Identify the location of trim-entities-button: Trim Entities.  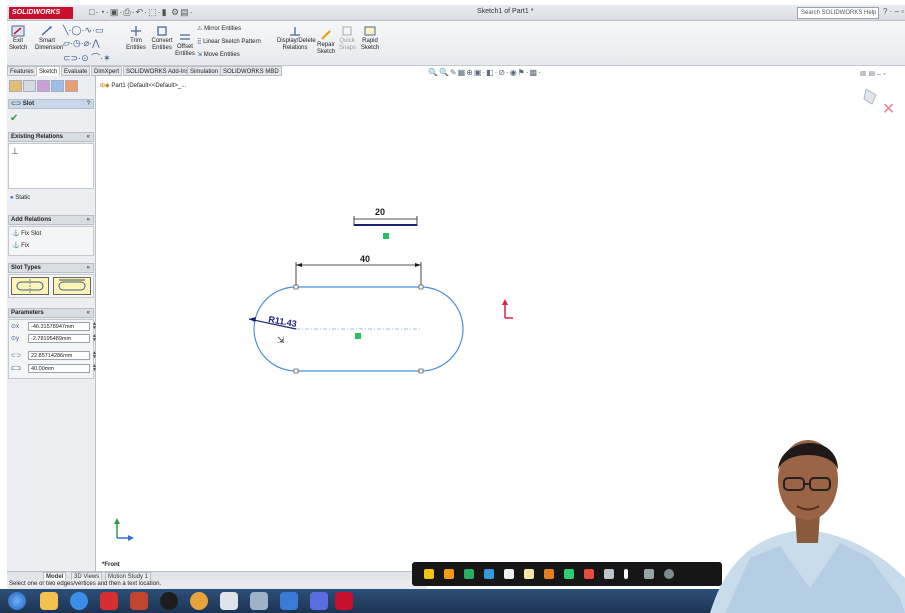
(136, 38).